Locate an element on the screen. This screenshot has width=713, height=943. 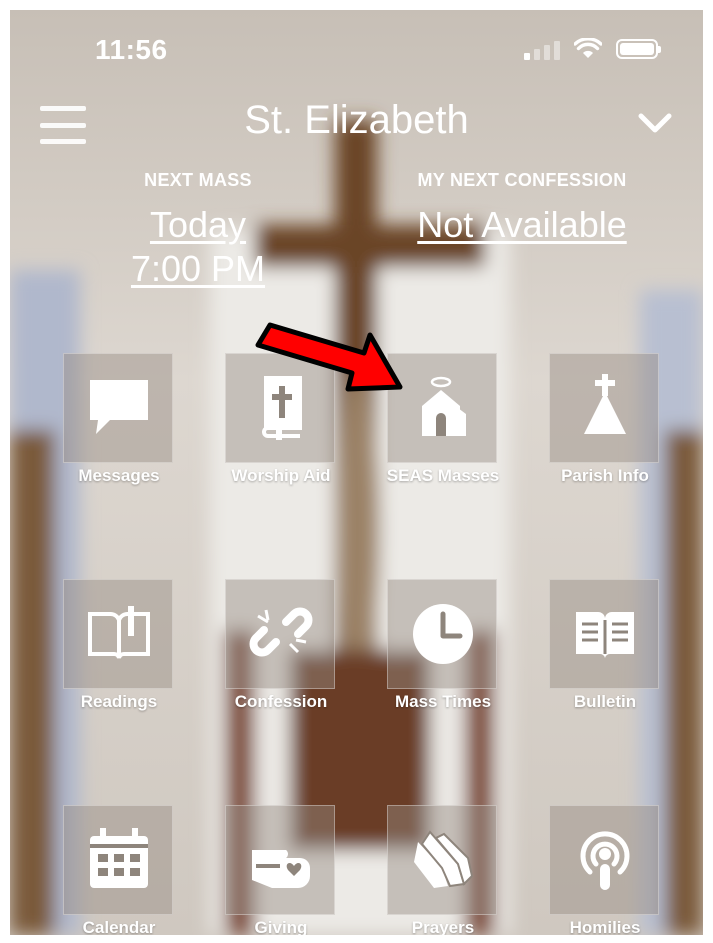
giving-hand-icon is located at coordinates (281, 869).